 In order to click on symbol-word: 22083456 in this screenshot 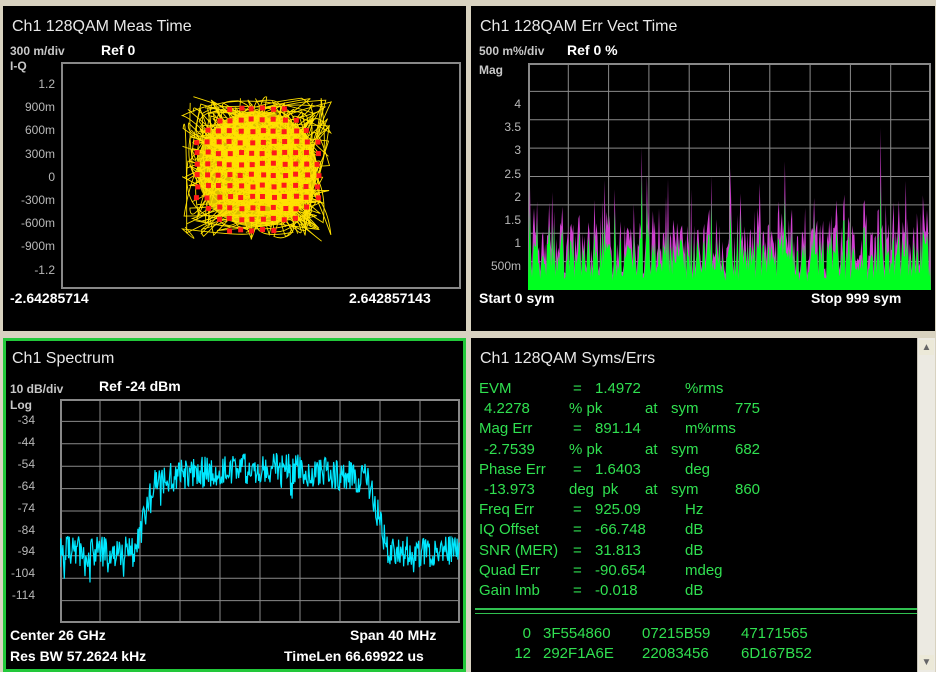, I will do `click(675, 653)`.